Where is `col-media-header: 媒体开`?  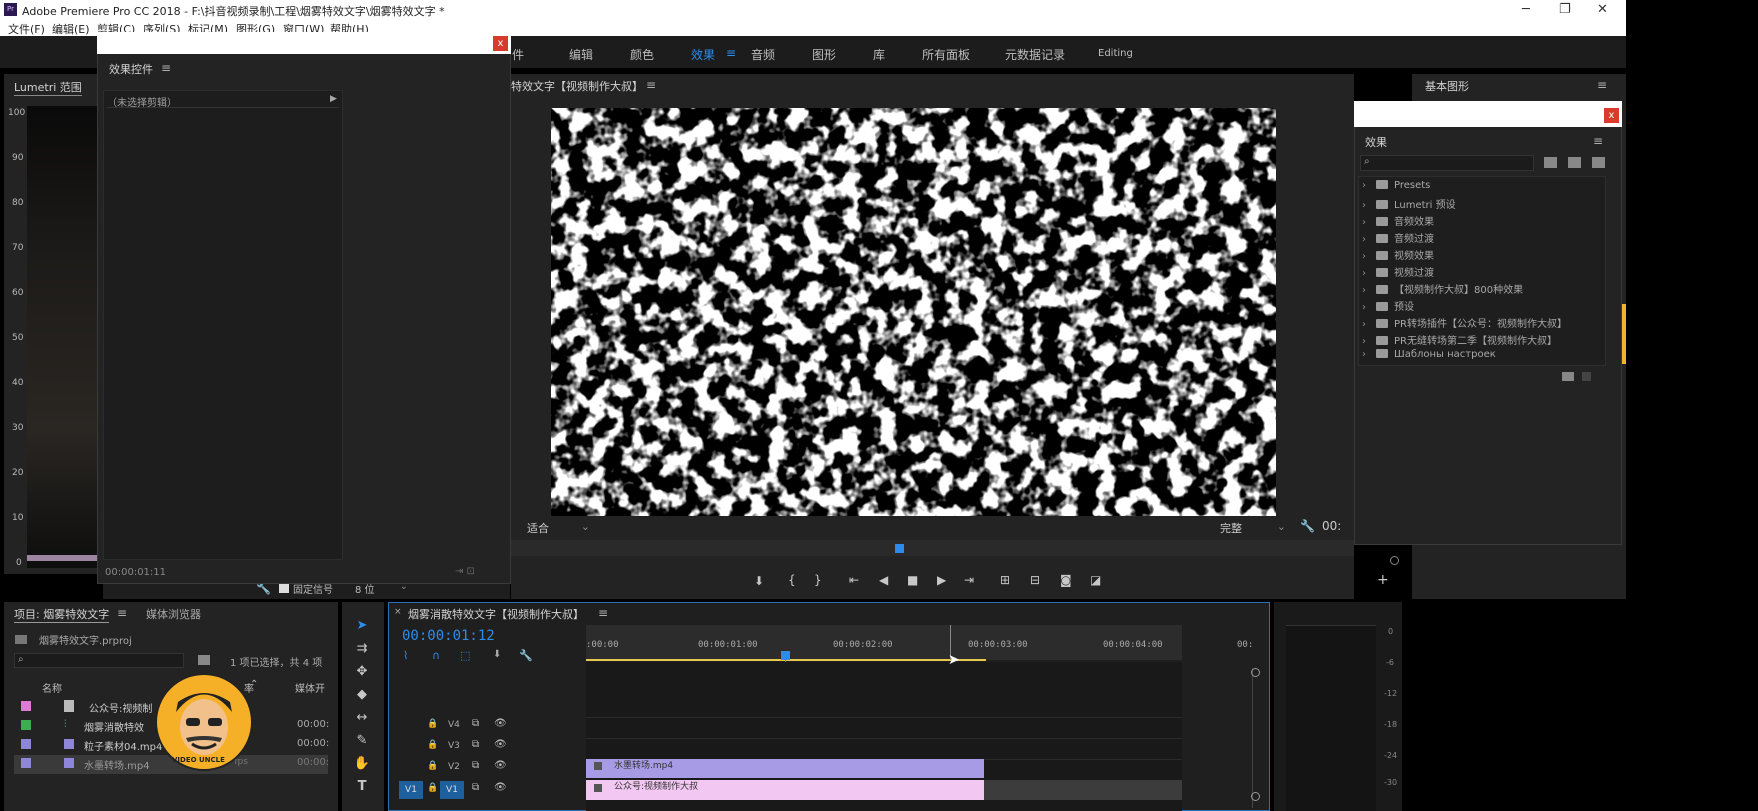 col-media-header: 媒体开 is located at coordinates (310, 687).